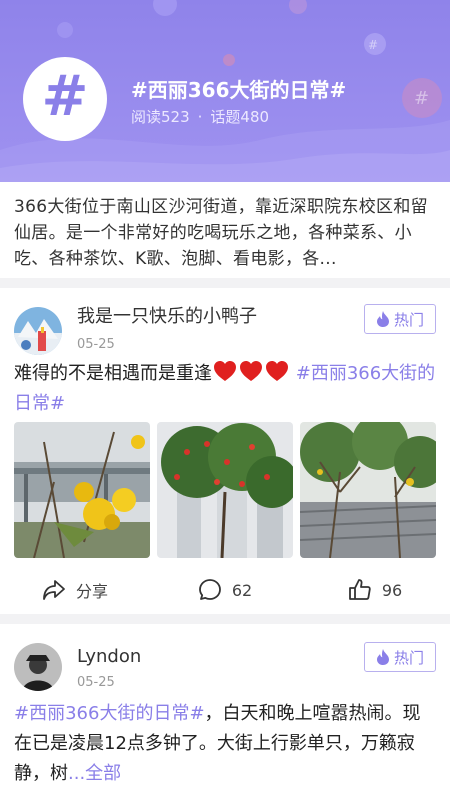  I want to click on like-count: 96, so click(392, 590).